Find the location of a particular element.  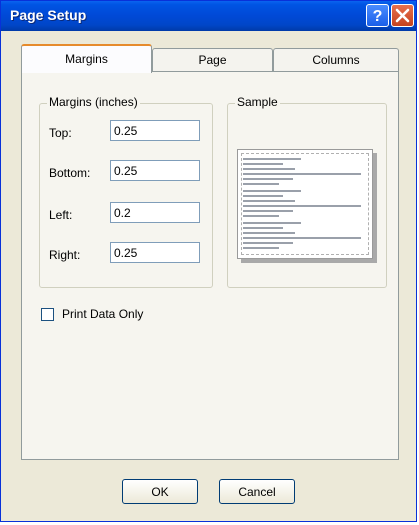

help-icon: ? is located at coordinates (378, 16).